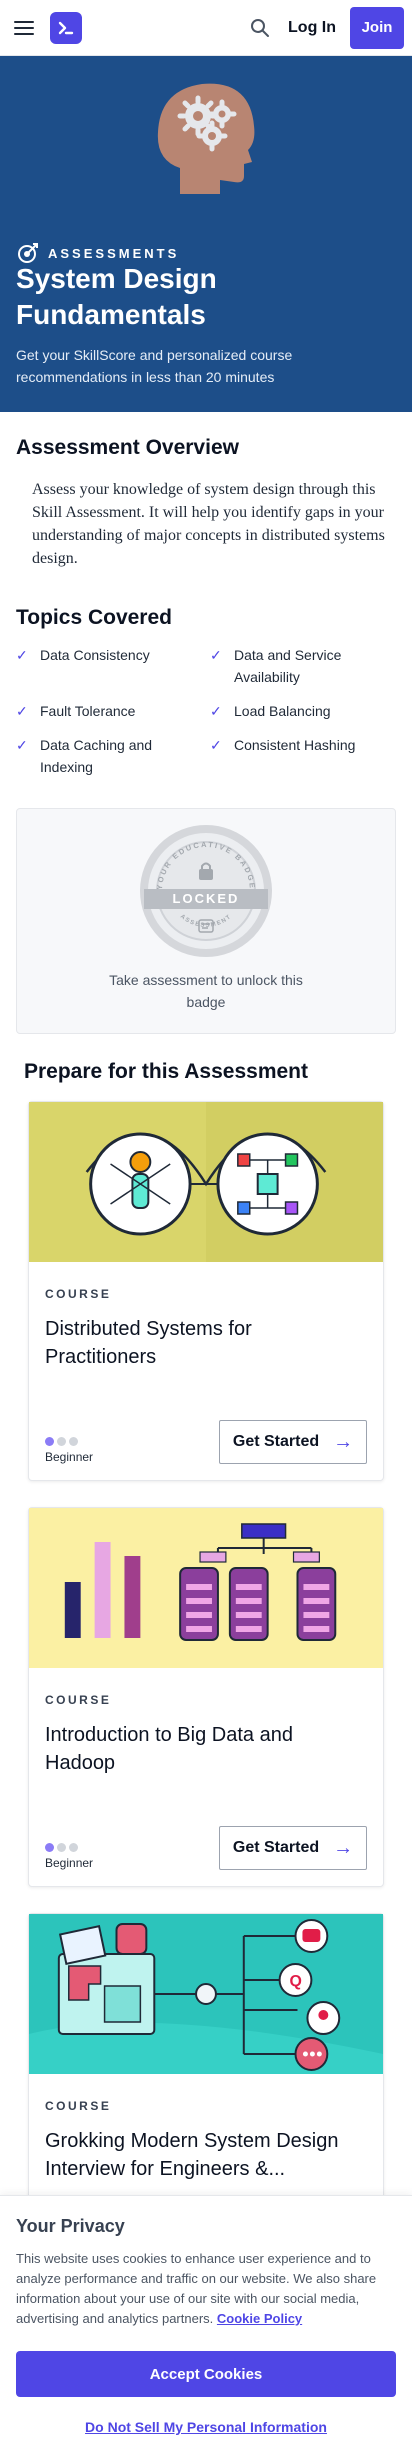  What do you see at coordinates (166, 1071) in the screenshot?
I see `prepare-heading: Prepare for this Assessment` at bounding box center [166, 1071].